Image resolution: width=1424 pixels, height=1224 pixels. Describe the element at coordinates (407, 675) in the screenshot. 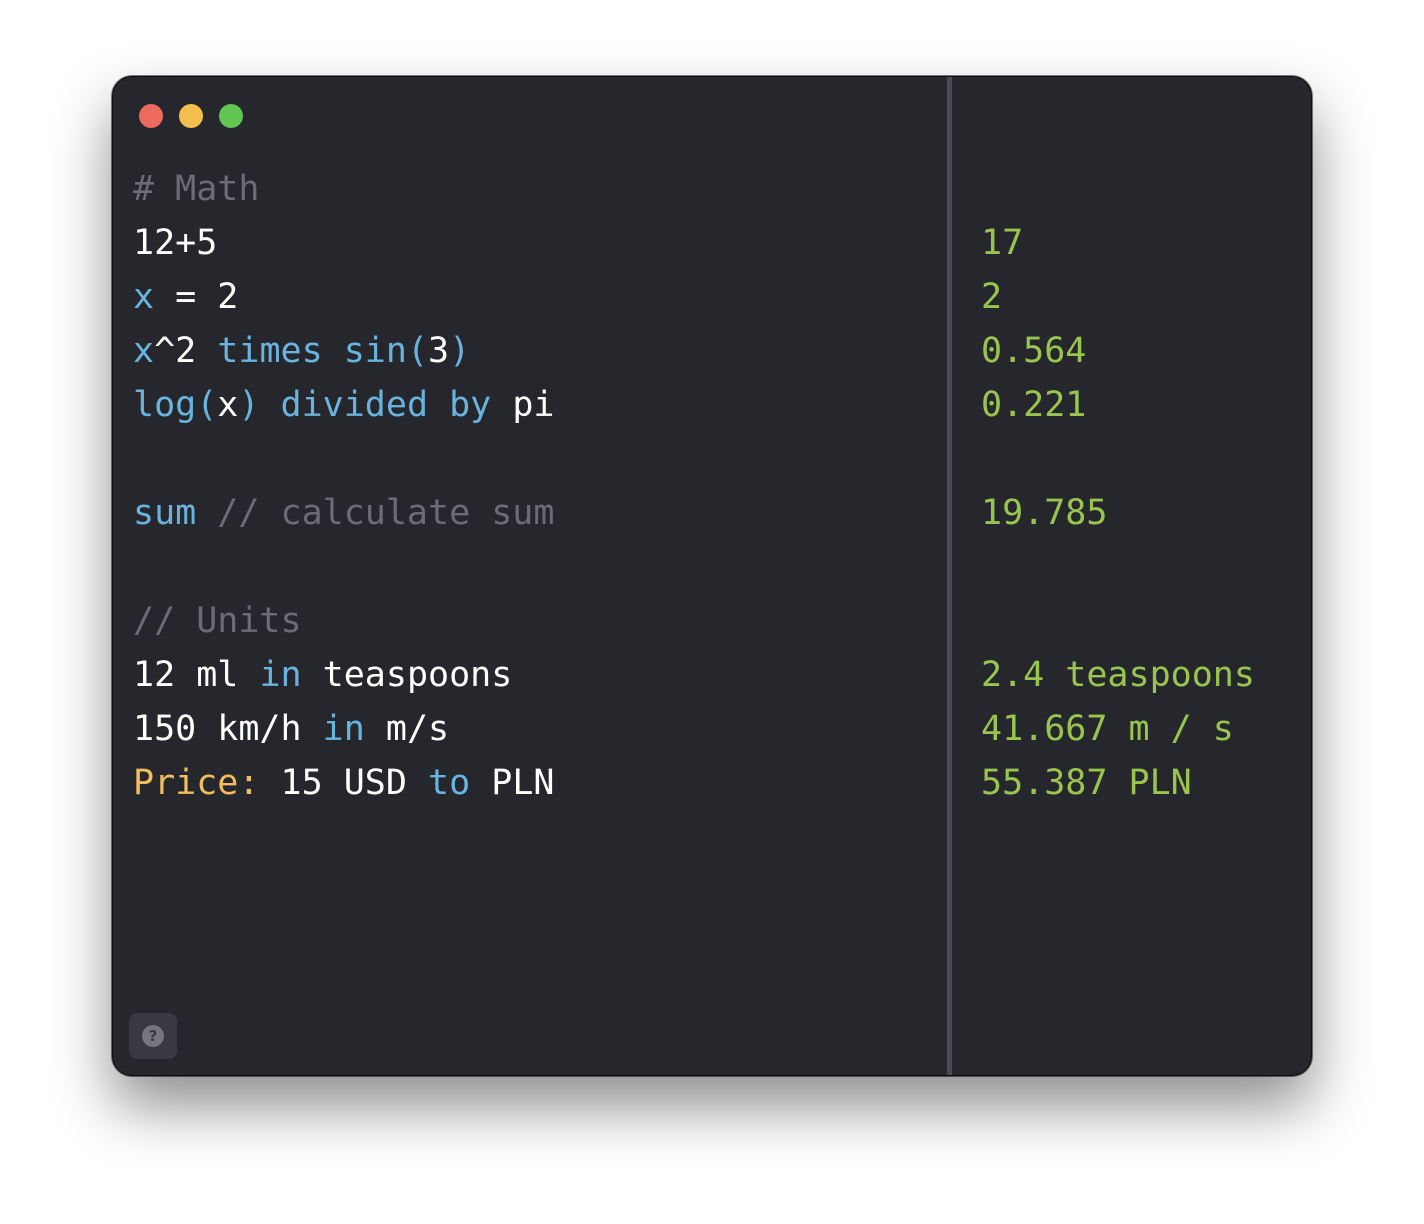

I see `token-default: teaspoons` at that location.